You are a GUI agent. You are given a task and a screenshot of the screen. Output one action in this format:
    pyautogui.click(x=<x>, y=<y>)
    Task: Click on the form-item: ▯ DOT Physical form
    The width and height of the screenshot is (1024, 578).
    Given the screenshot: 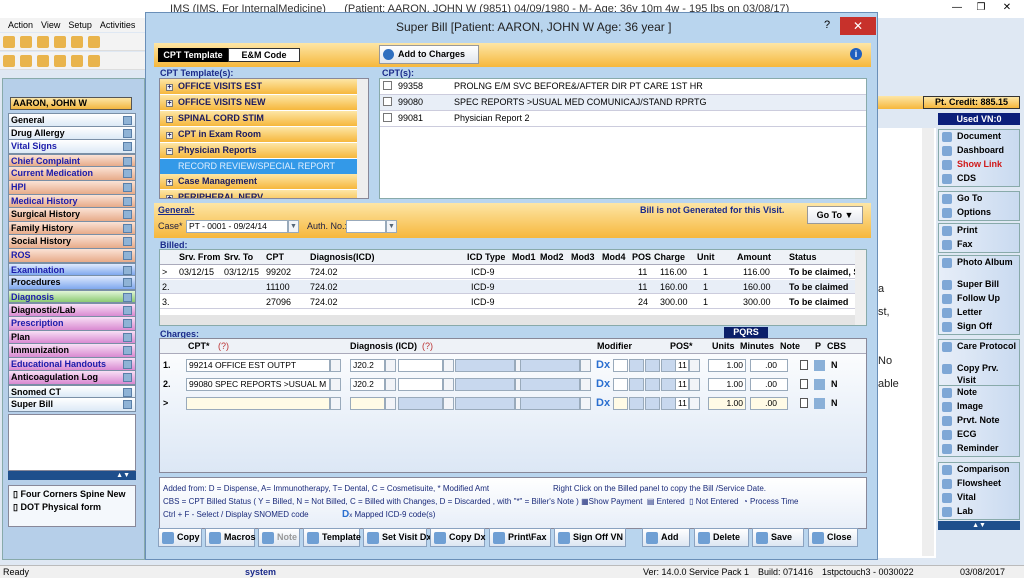 What is the action you would take?
    pyautogui.click(x=72, y=507)
    